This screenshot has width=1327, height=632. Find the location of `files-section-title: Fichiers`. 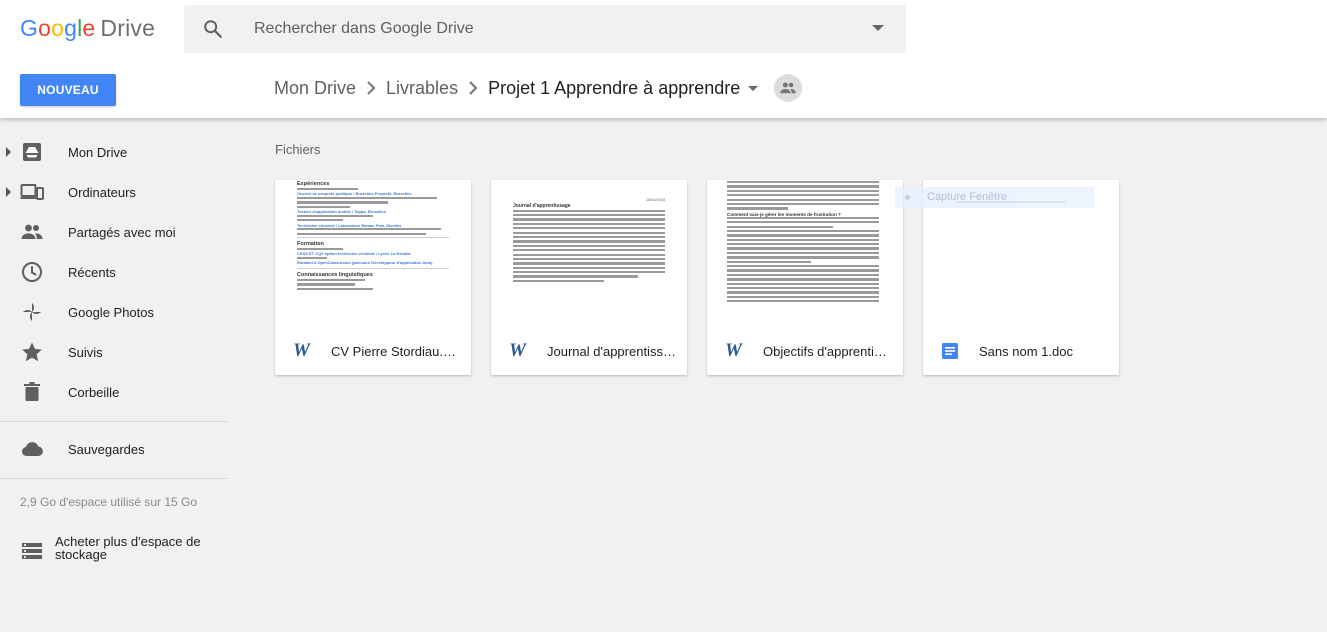

files-section-title: Fichiers is located at coordinates (298, 149).